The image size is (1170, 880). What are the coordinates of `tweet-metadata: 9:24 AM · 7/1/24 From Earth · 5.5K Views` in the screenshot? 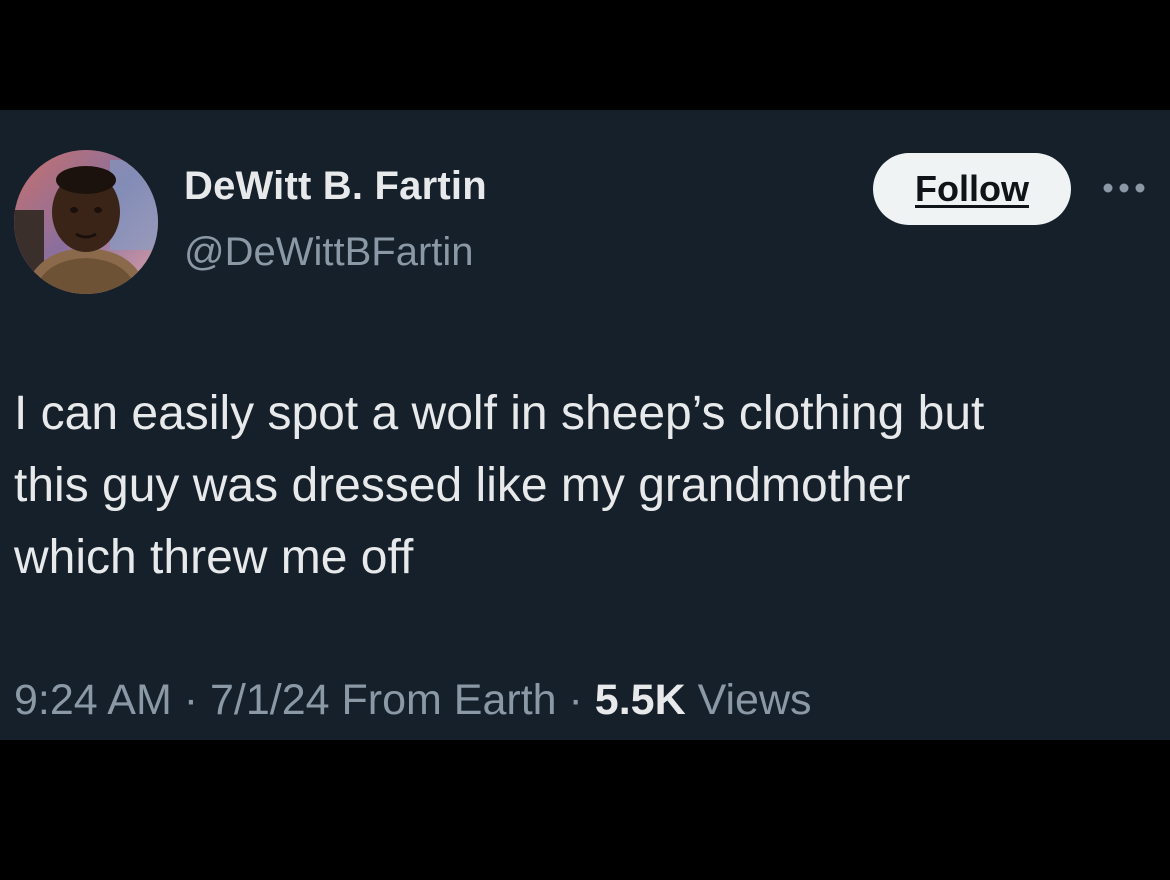 It's located at (413, 700).